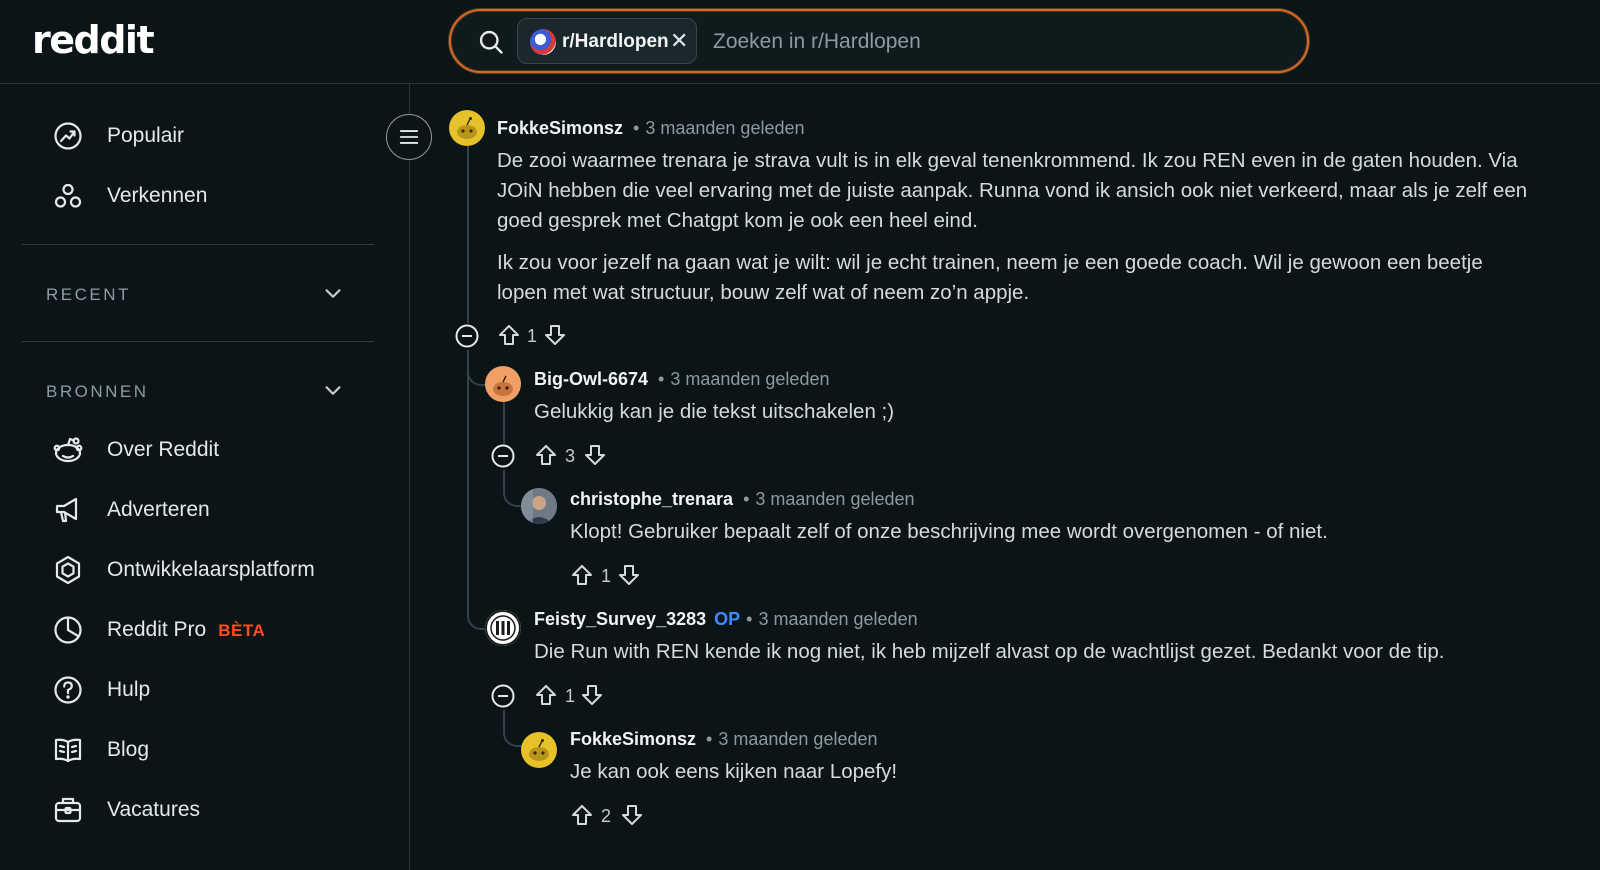 The image size is (1600, 870). I want to click on search-bar: r/Hardlopen ✕ Zoeken in r/Hardlopen, so click(879, 41).